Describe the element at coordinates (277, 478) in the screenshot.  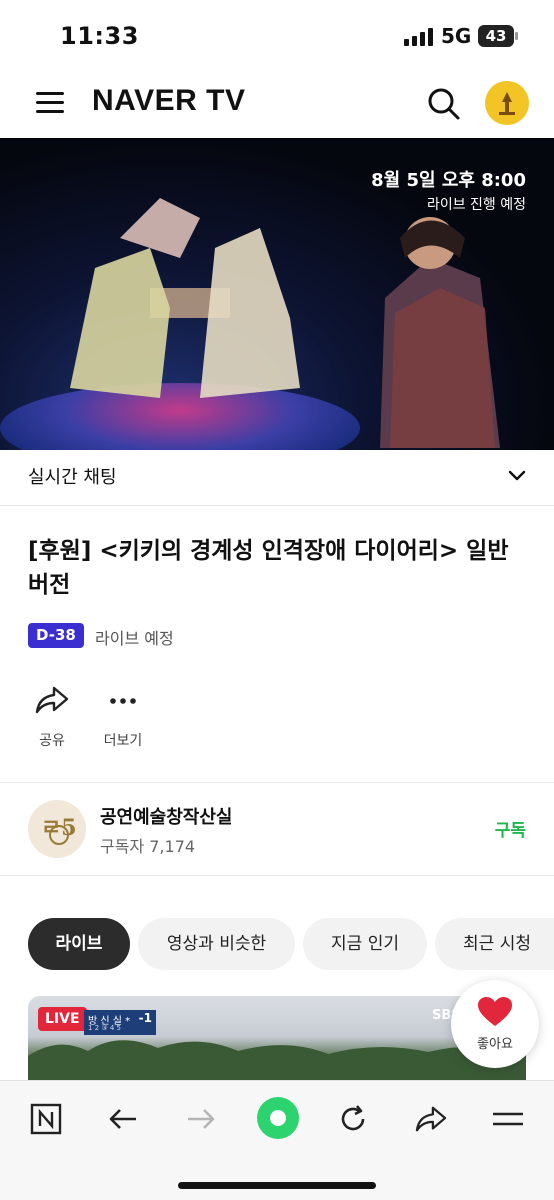
I see `live-chat-toggle: 실시간 채팅` at that location.